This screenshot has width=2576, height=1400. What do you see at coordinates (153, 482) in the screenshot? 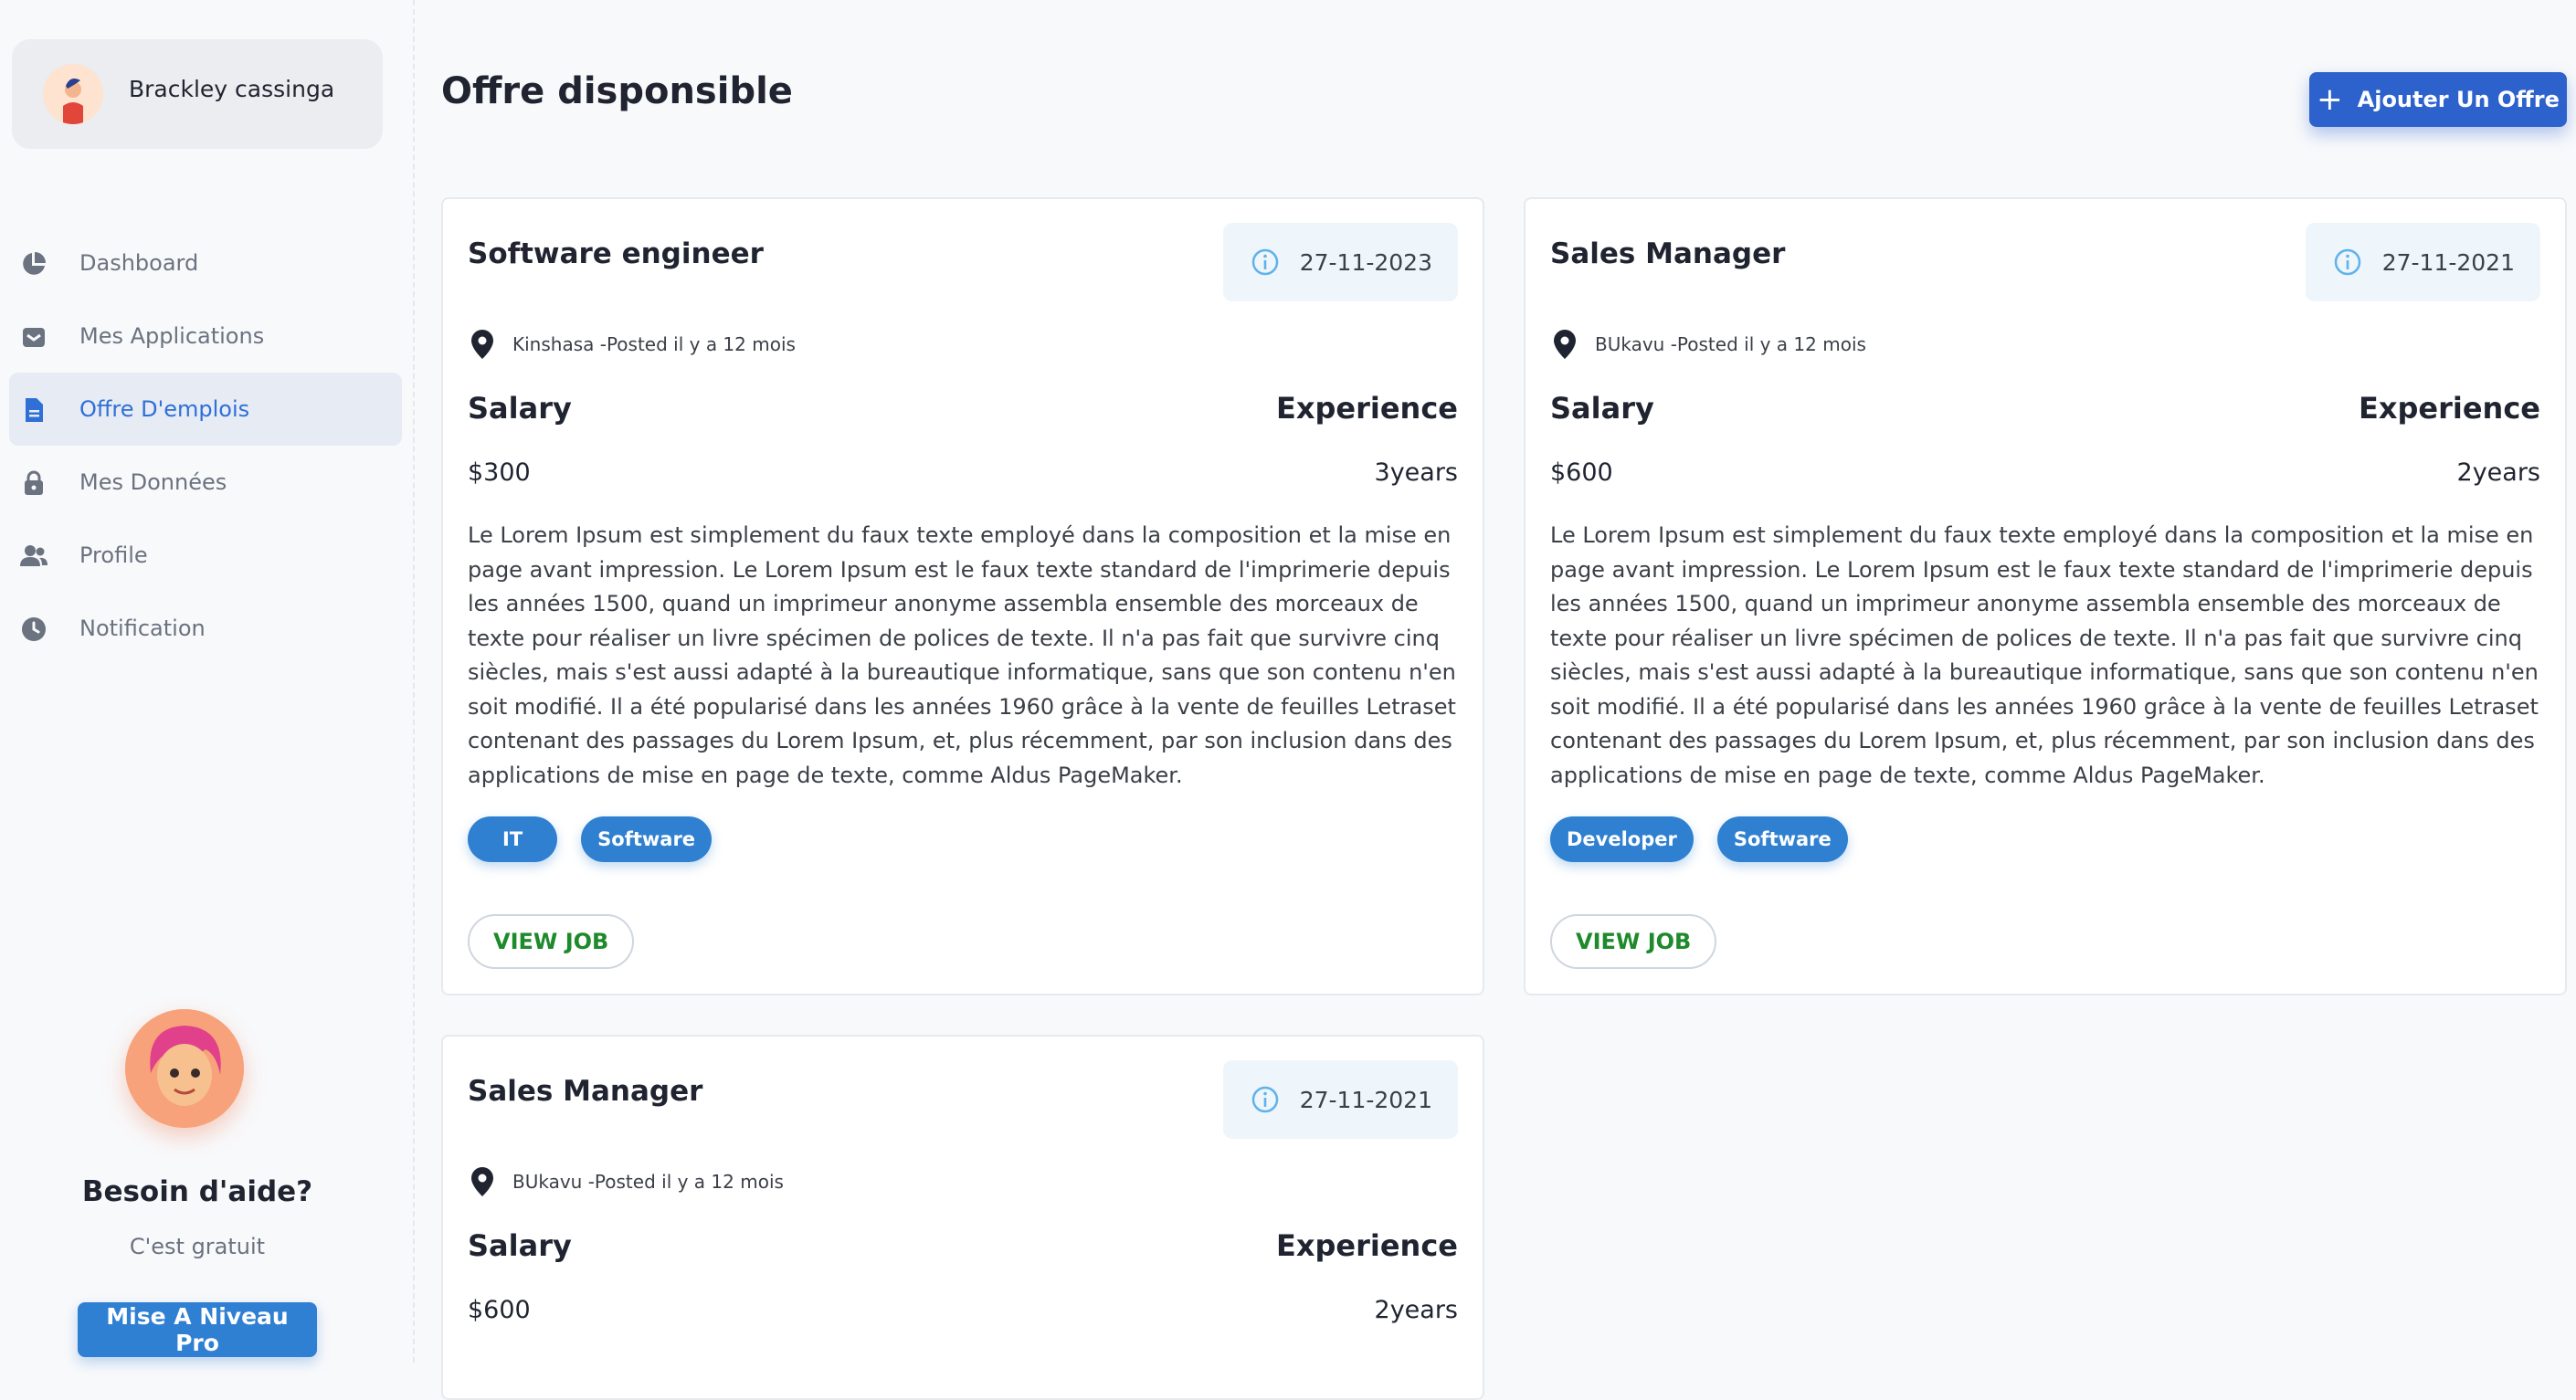
I see `sidebar-item-label: Mes Données` at bounding box center [153, 482].